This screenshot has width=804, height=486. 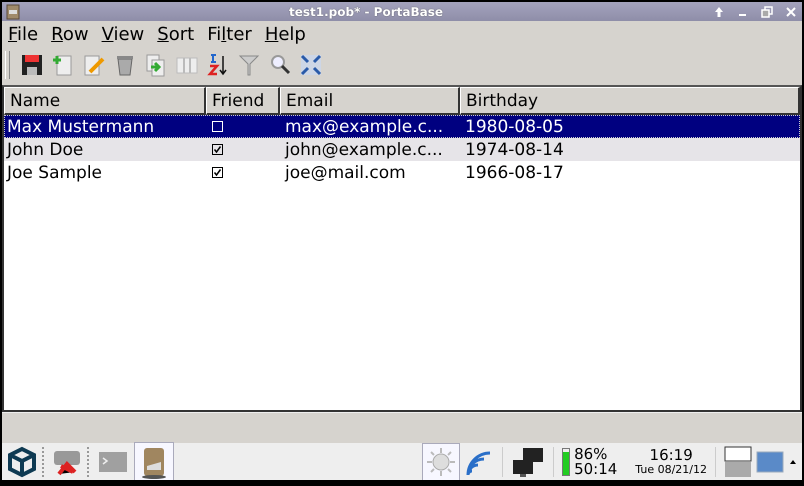 I want to click on table-row: Max Mustermann max@example.c... 1980-08-05, so click(x=402, y=126).